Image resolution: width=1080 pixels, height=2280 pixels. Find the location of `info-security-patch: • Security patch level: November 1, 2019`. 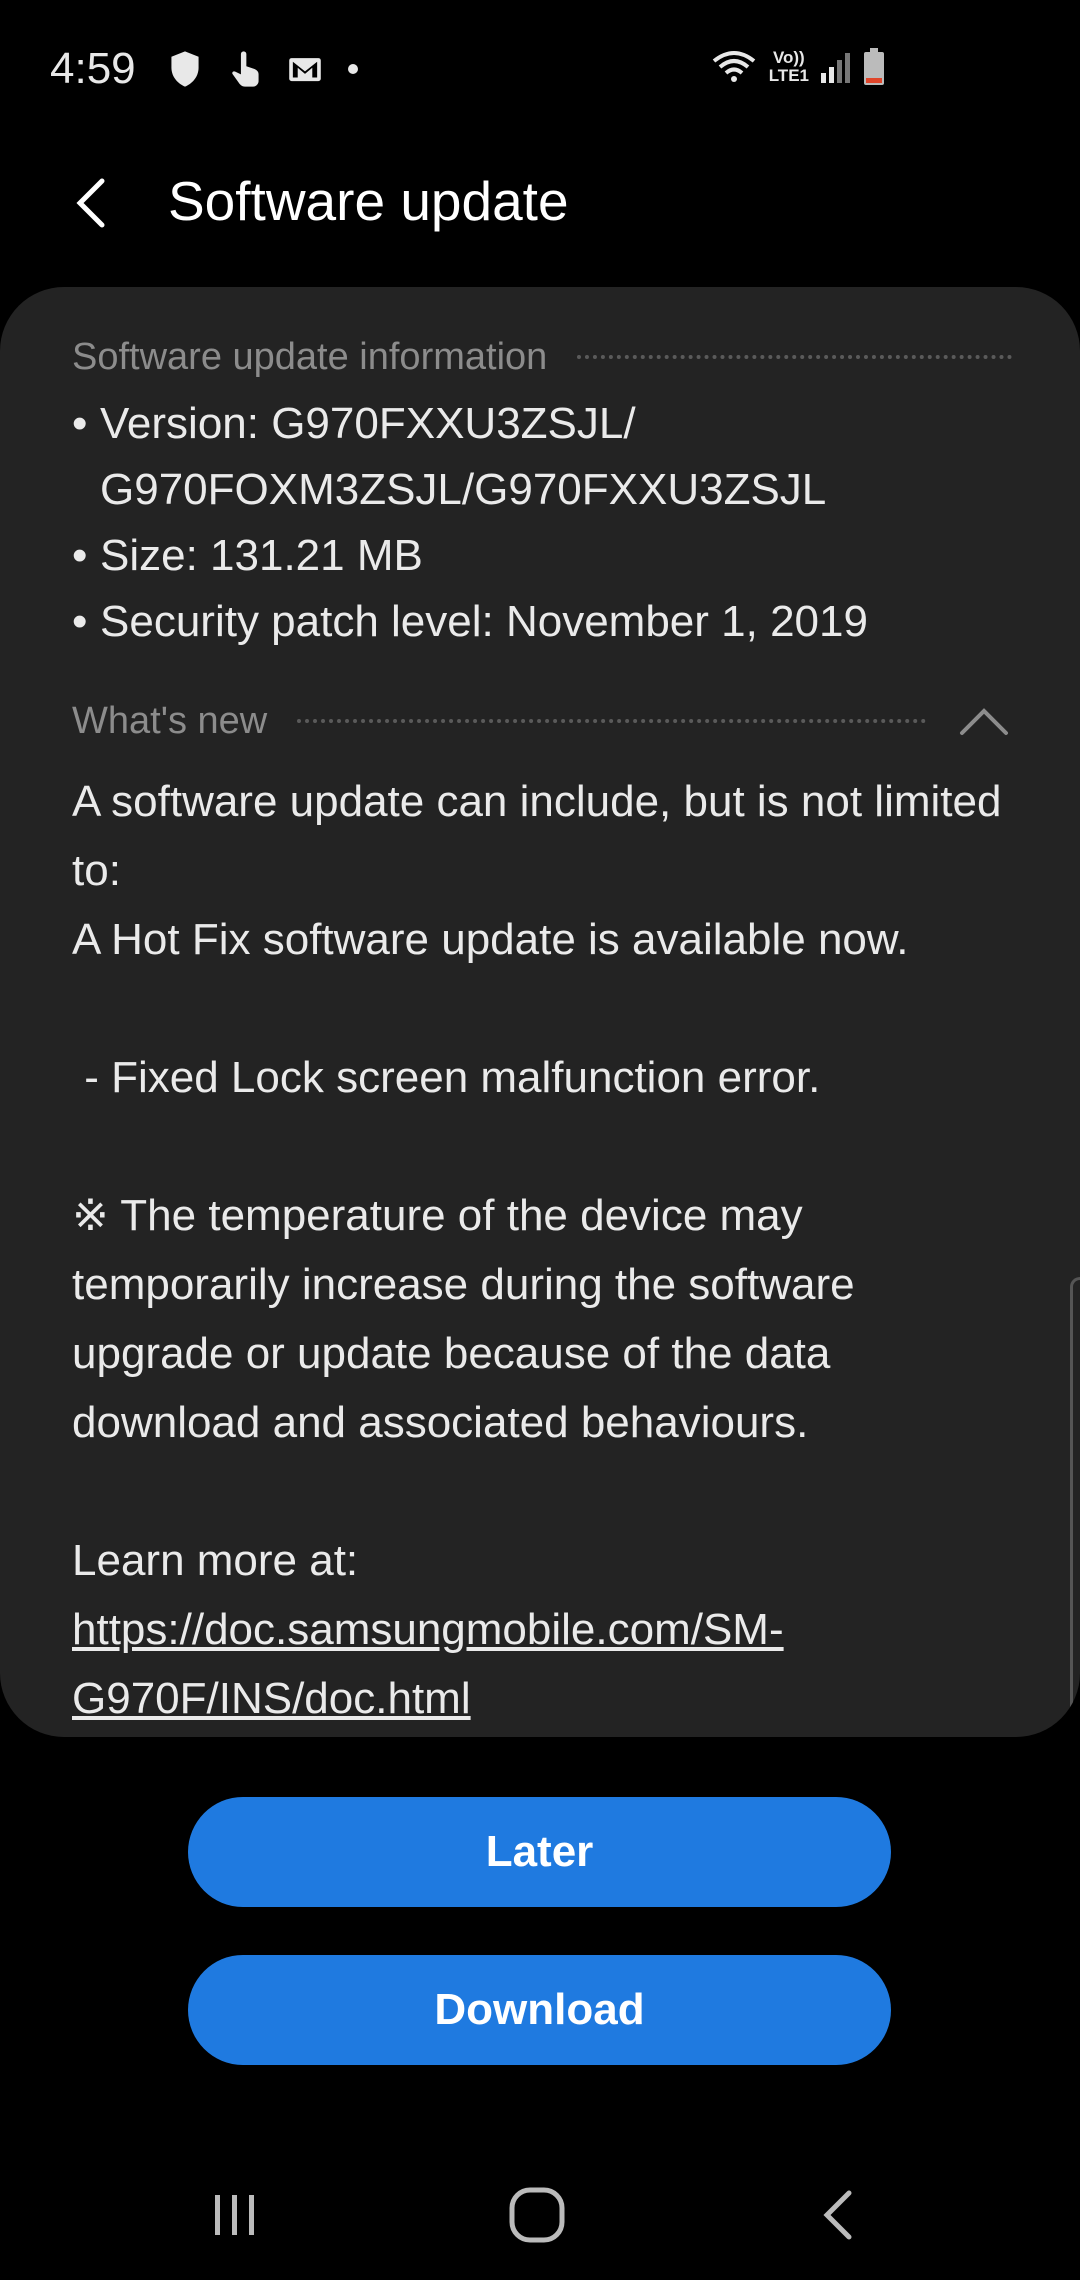

info-security-patch: • Security patch level: November 1, 2019 is located at coordinates (542, 622).